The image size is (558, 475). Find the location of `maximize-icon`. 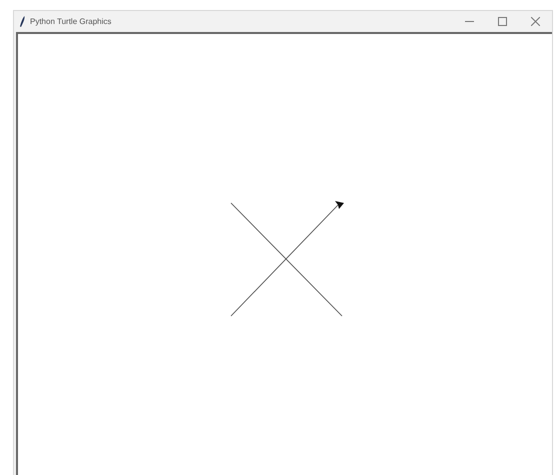

maximize-icon is located at coordinates (502, 21).